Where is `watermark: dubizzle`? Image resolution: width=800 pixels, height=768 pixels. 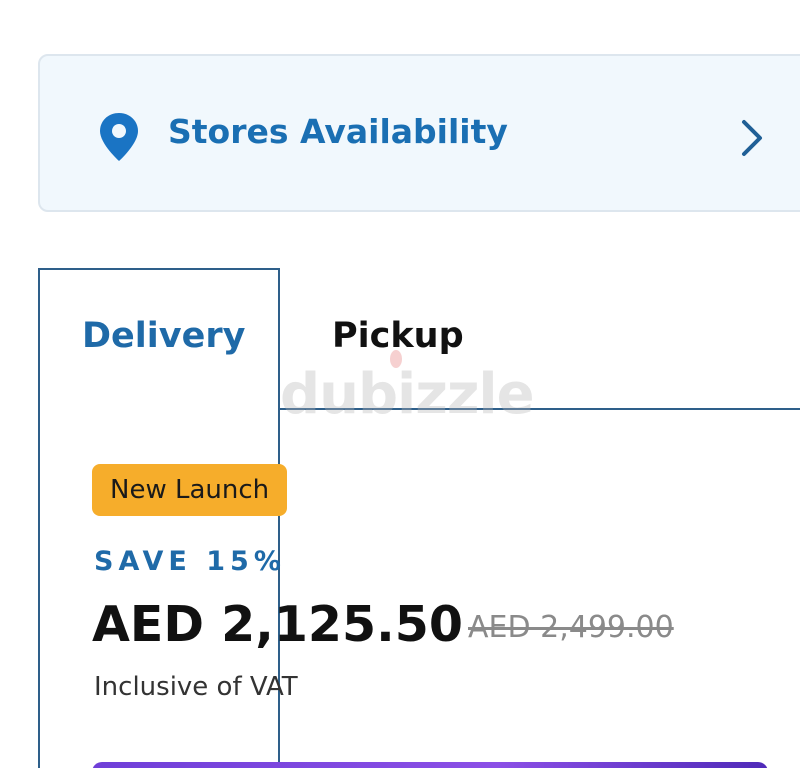 watermark: dubizzle is located at coordinates (407, 394).